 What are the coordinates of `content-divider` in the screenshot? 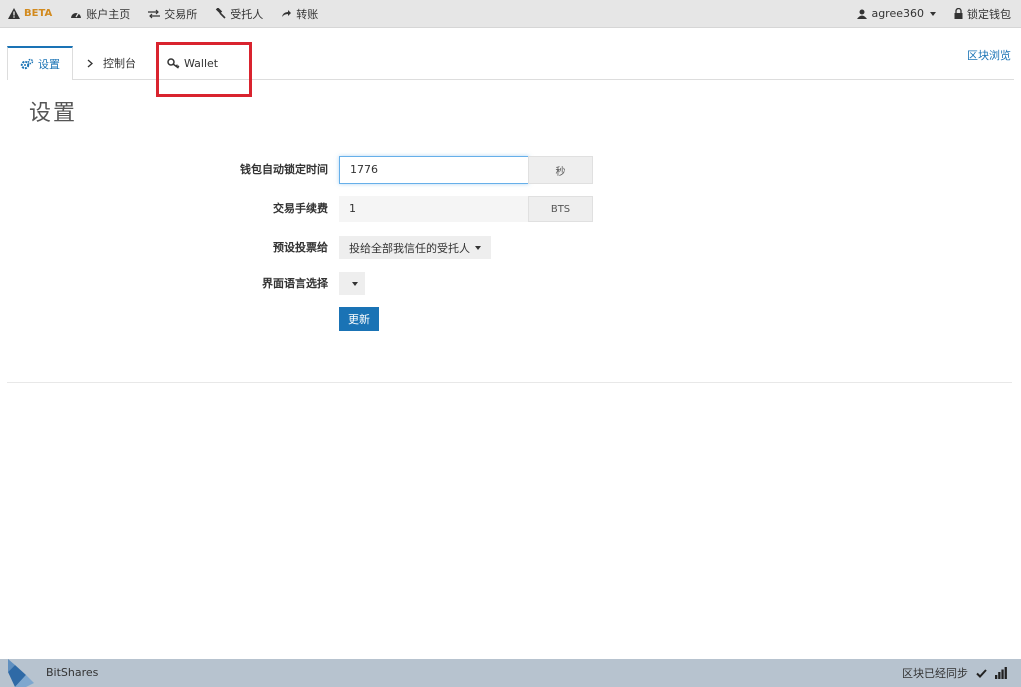 It's located at (509, 382).